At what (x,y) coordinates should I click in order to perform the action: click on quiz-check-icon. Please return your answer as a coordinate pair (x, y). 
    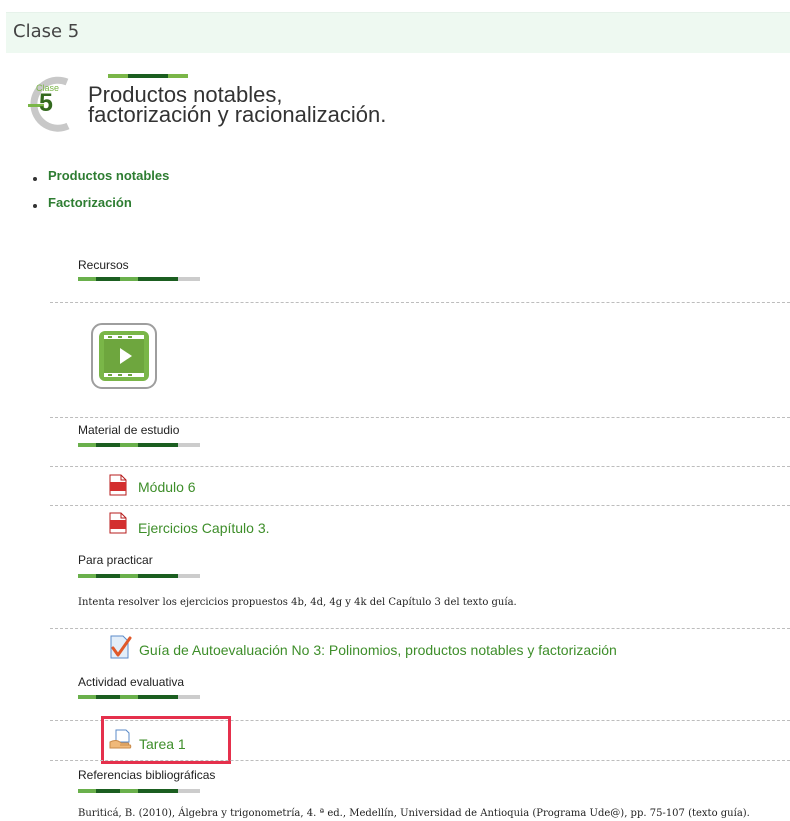
    Looking at the image, I should click on (121, 647).